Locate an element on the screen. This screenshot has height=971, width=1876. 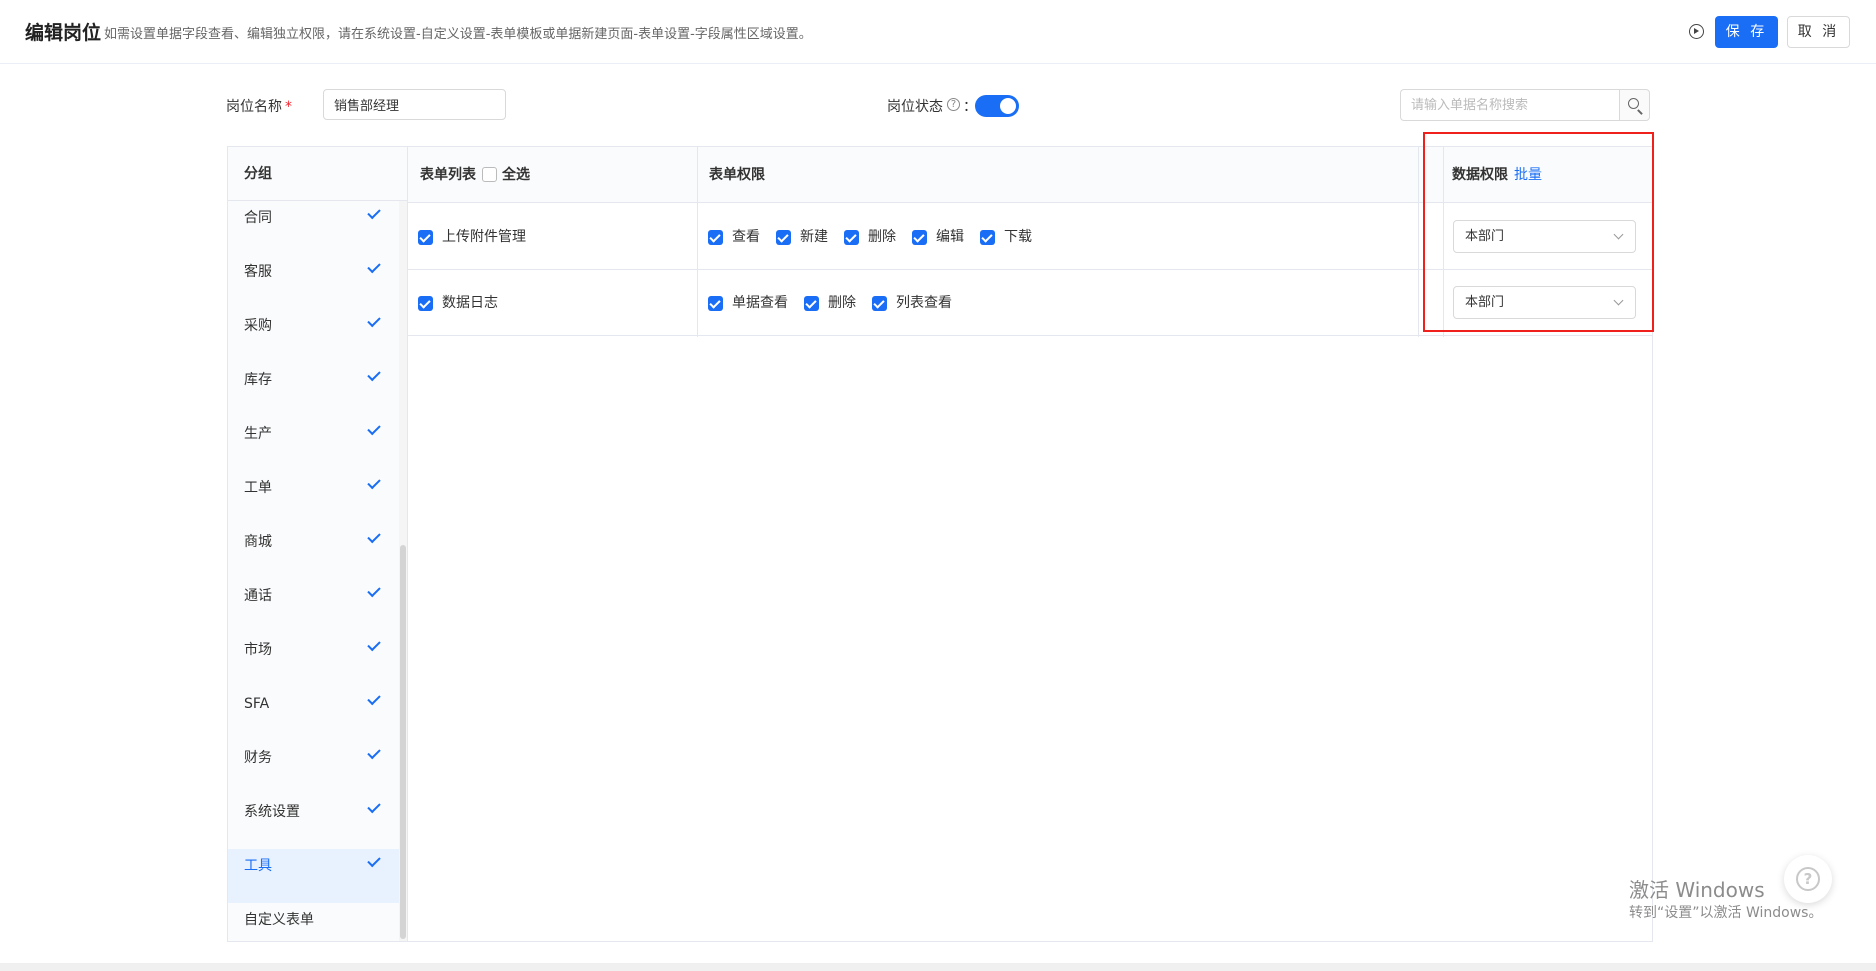
group-item-label: SFA is located at coordinates (257, 704).